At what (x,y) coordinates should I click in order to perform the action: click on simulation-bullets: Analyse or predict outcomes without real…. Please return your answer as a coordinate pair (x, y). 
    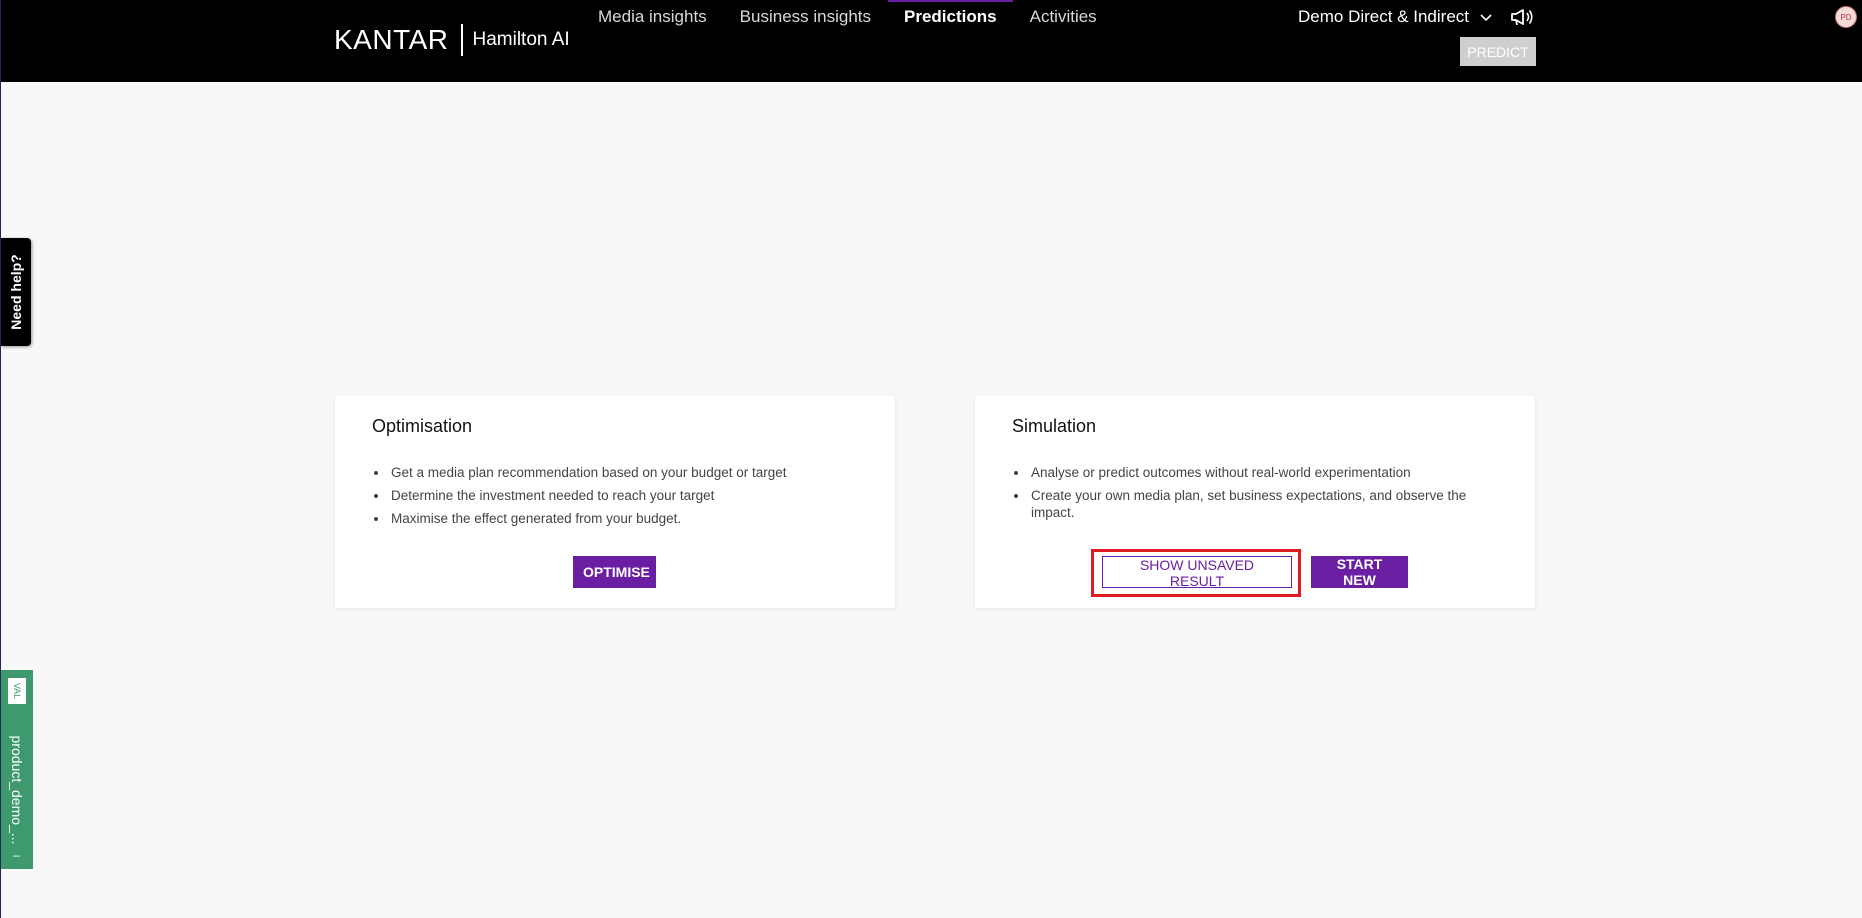
    Looking at the image, I should click on (1264, 495).